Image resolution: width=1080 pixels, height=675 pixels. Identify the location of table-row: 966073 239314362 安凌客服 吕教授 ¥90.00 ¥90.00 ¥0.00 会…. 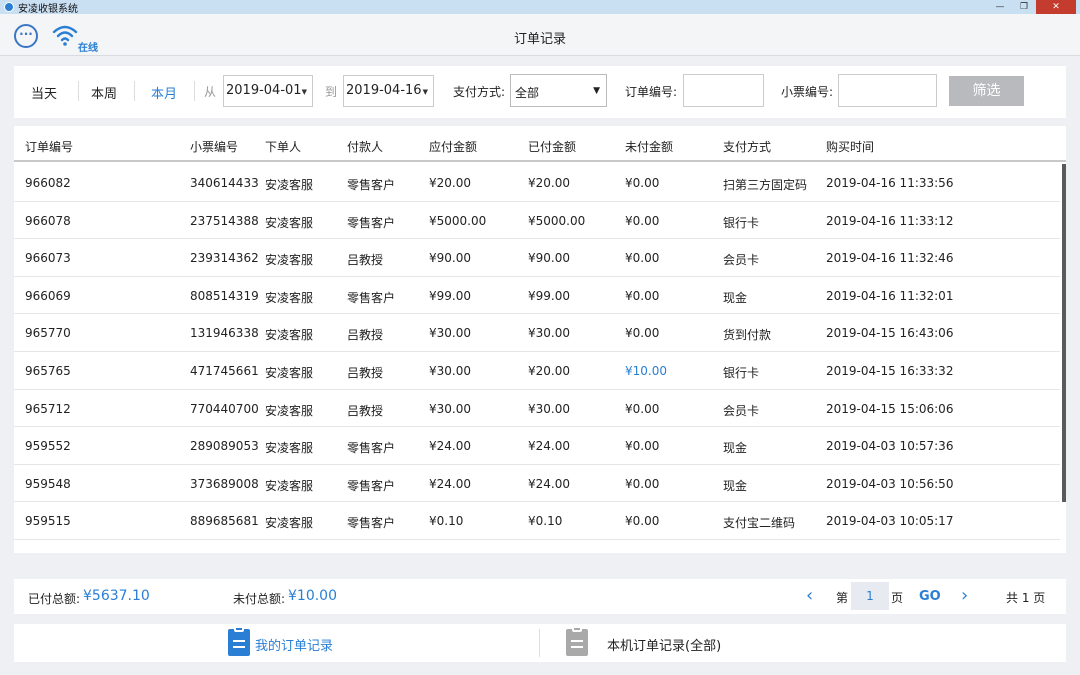
(537, 258).